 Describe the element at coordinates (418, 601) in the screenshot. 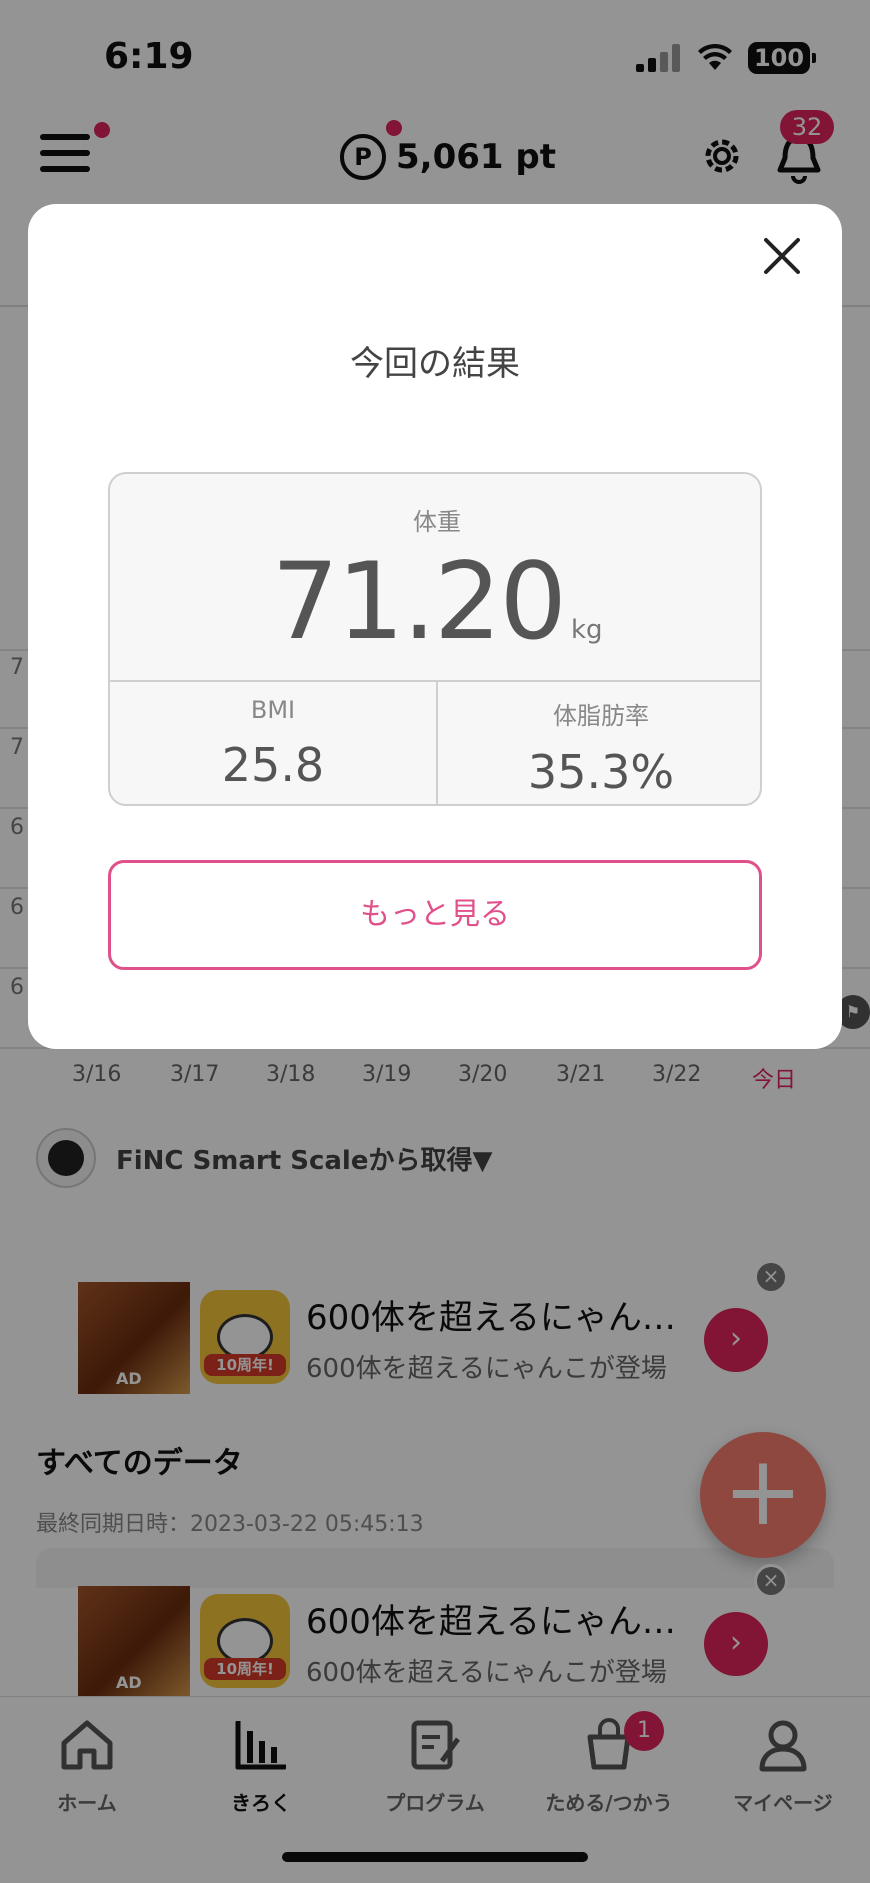

I see `weight-value: 71.20` at that location.